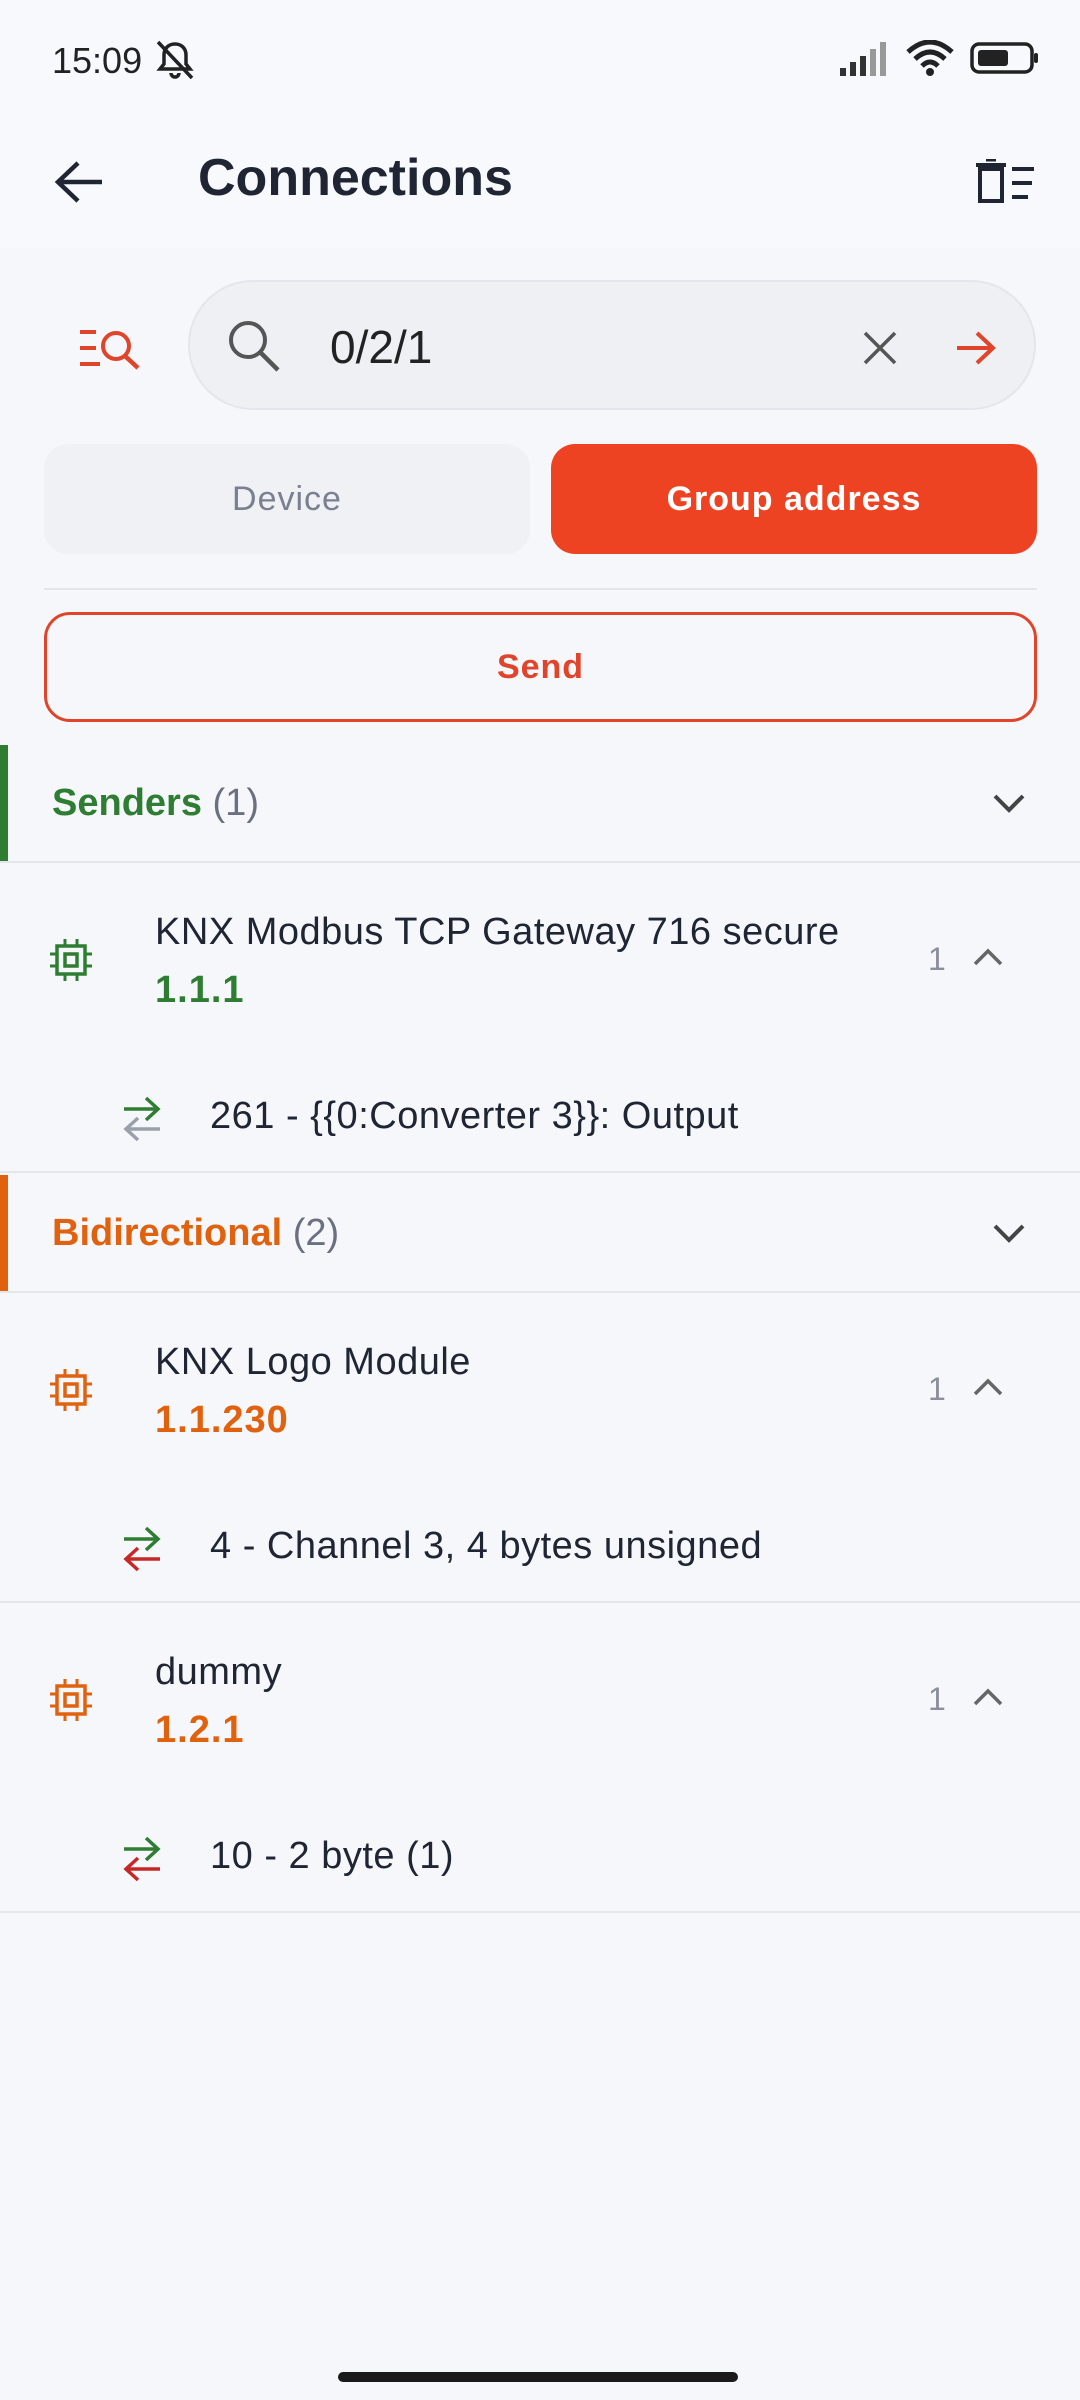 Image resolution: width=1080 pixels, height=2400 pixels. Describe the element at coordinates (200, 990) in the screenshot. I see `device-address: 1.1.1` at that location.